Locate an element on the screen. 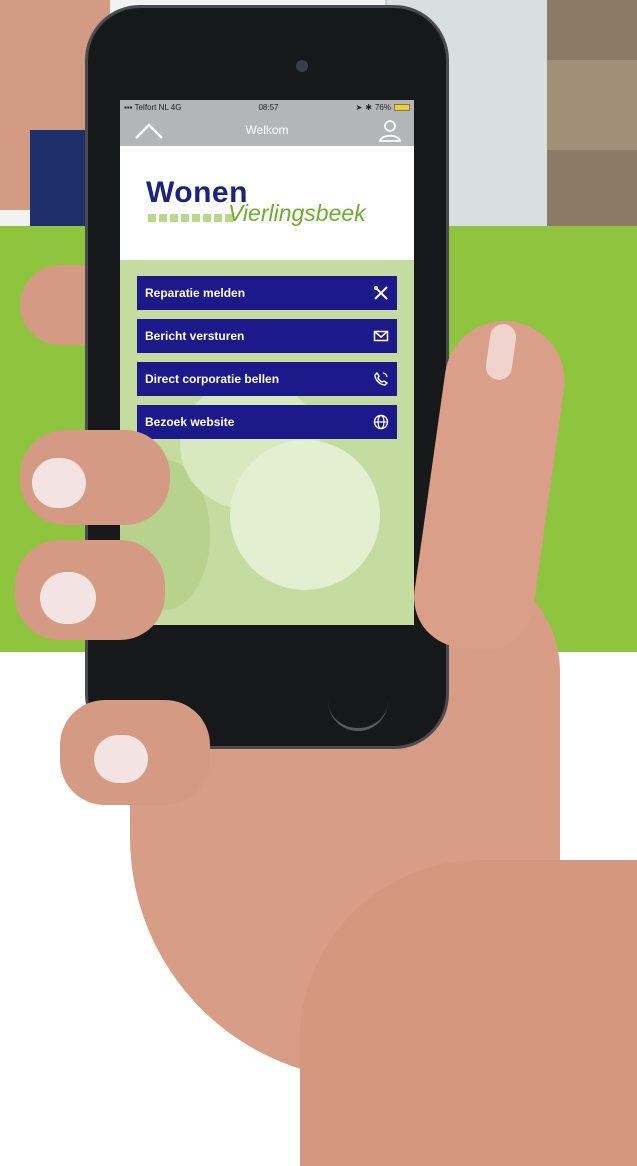 This screenshot has width=637, height=1166. battery-percent: 76% is located at coordinates (382, 107).